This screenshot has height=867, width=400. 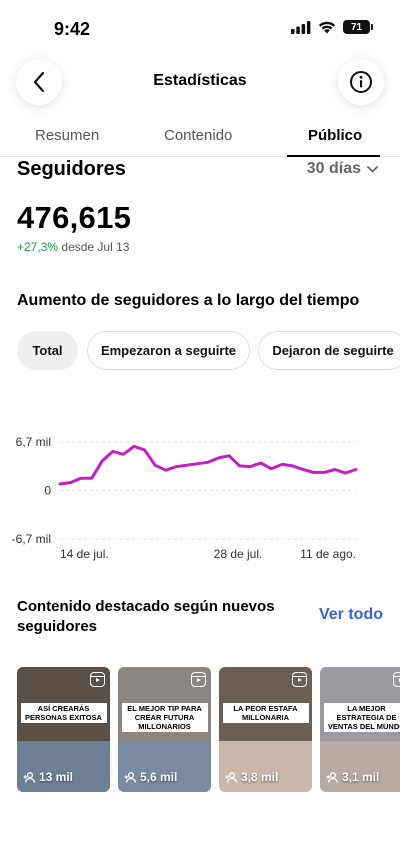 What do you see at coordinates (168, 350) in the screenshot?
I see `filter-started-following: Empezaron a seguirte` at bounding box center [168, 350].